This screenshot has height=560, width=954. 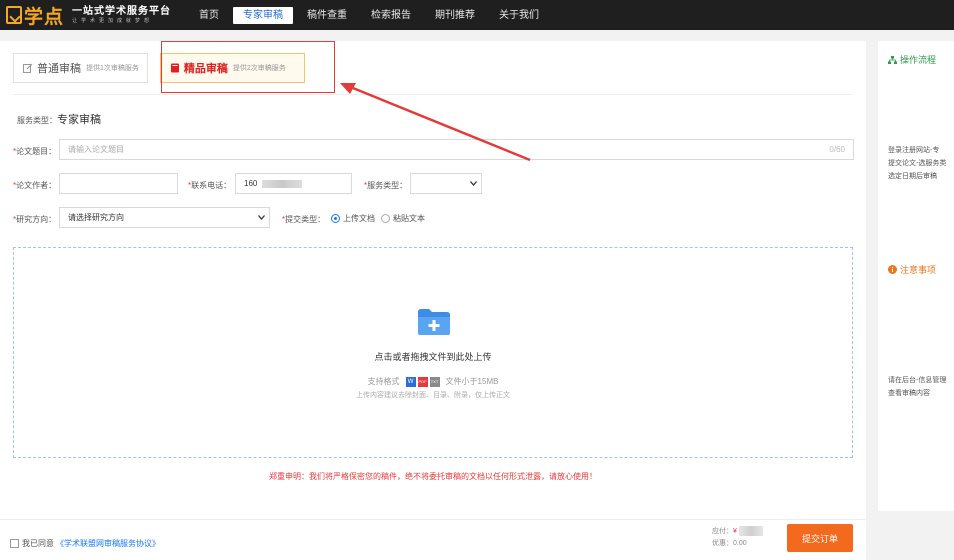 I want to click on main-nav: 首页 专家审稿 稿件查重 检索报告 期刊推荐 关于我们, so click(x=371, y=15).